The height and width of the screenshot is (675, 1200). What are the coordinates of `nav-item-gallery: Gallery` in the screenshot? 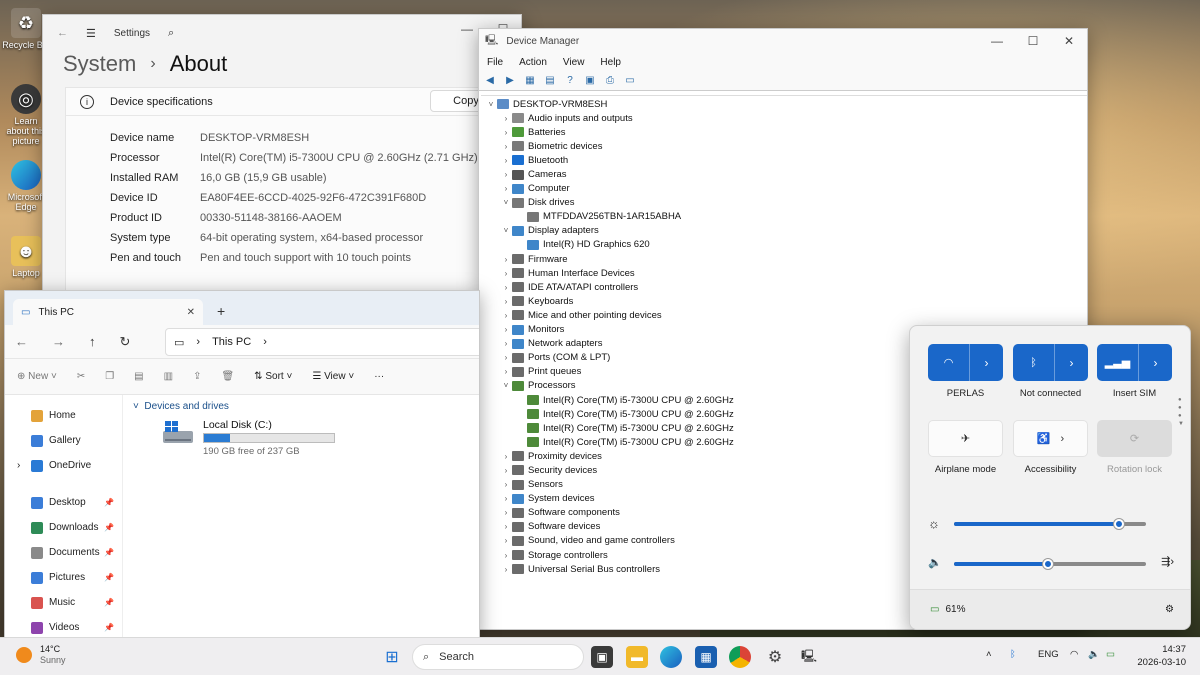 It's located at (63, 440).